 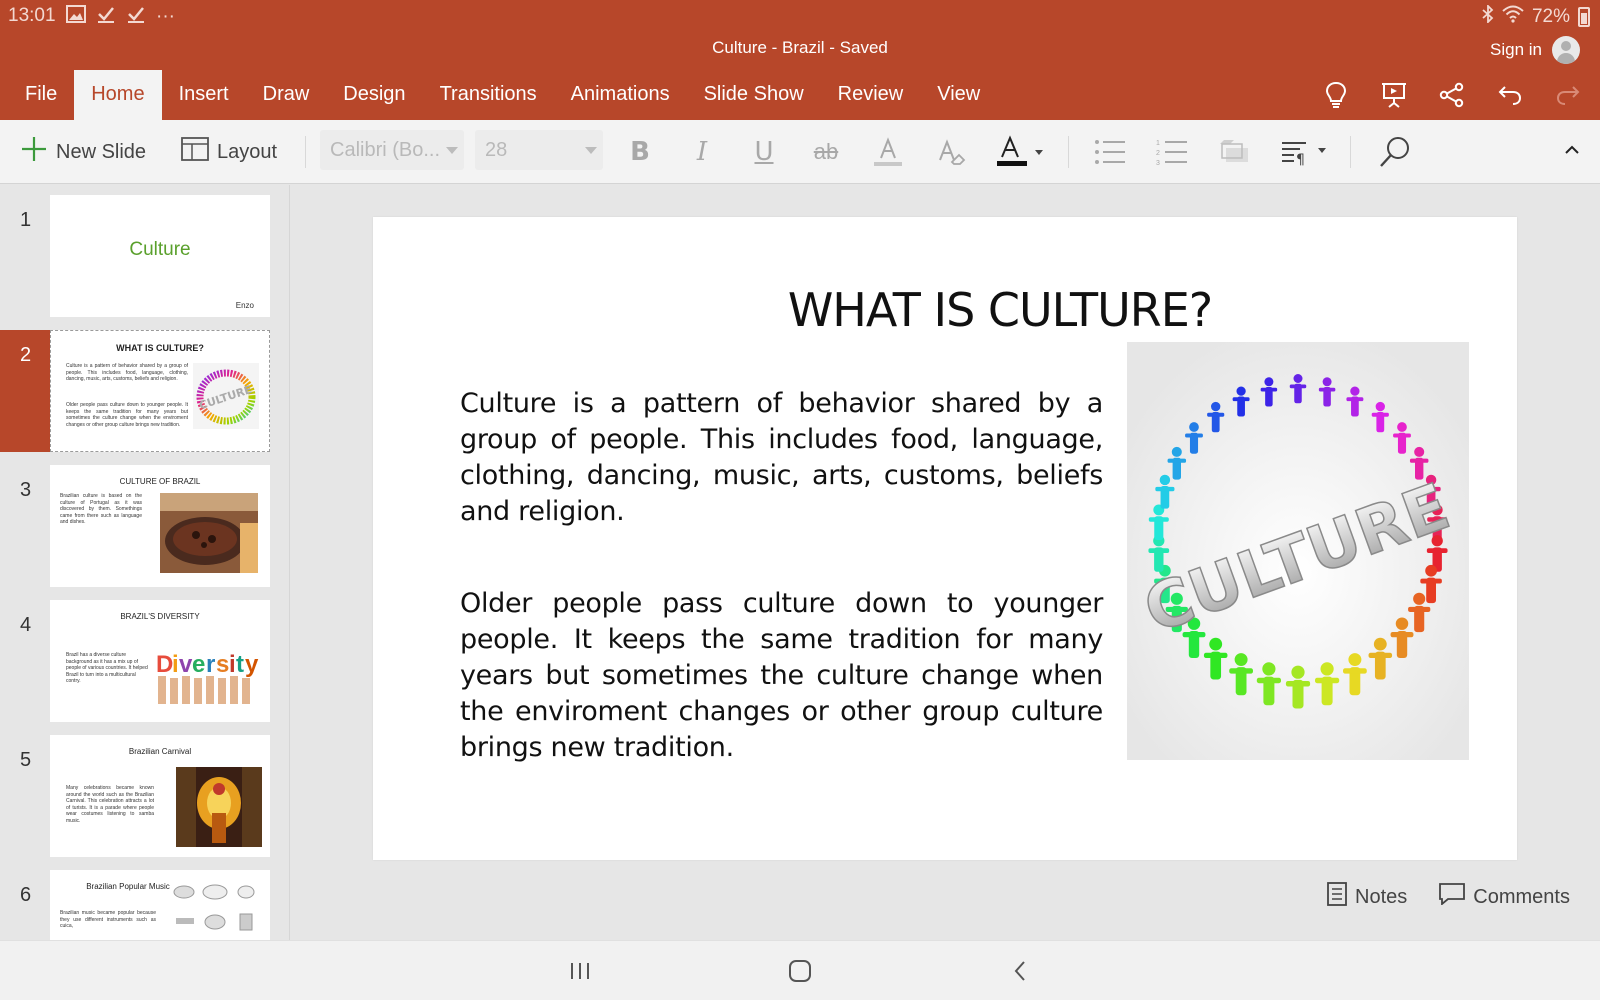 What do you see at coordinates (1550, 16) in the screenshot?
I see `battery-percent: 72%` at bounding box center [1550, 16].